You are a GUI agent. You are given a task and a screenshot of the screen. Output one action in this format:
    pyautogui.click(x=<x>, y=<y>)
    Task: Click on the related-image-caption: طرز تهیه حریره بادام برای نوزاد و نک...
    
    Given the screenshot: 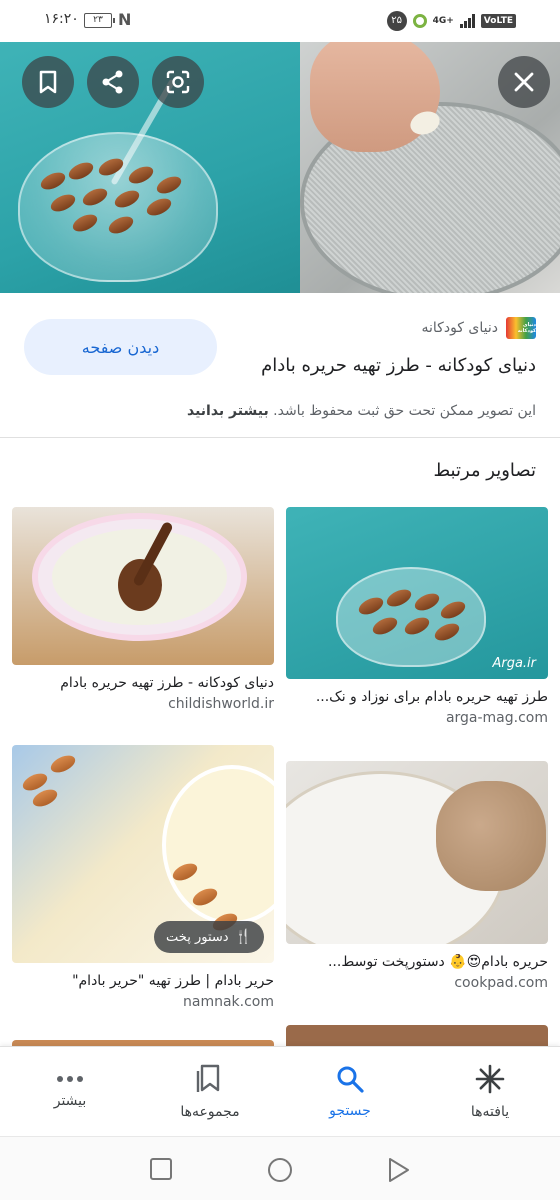 What is the action you would take?
    pyautogui.click(x=431, y=697)
    